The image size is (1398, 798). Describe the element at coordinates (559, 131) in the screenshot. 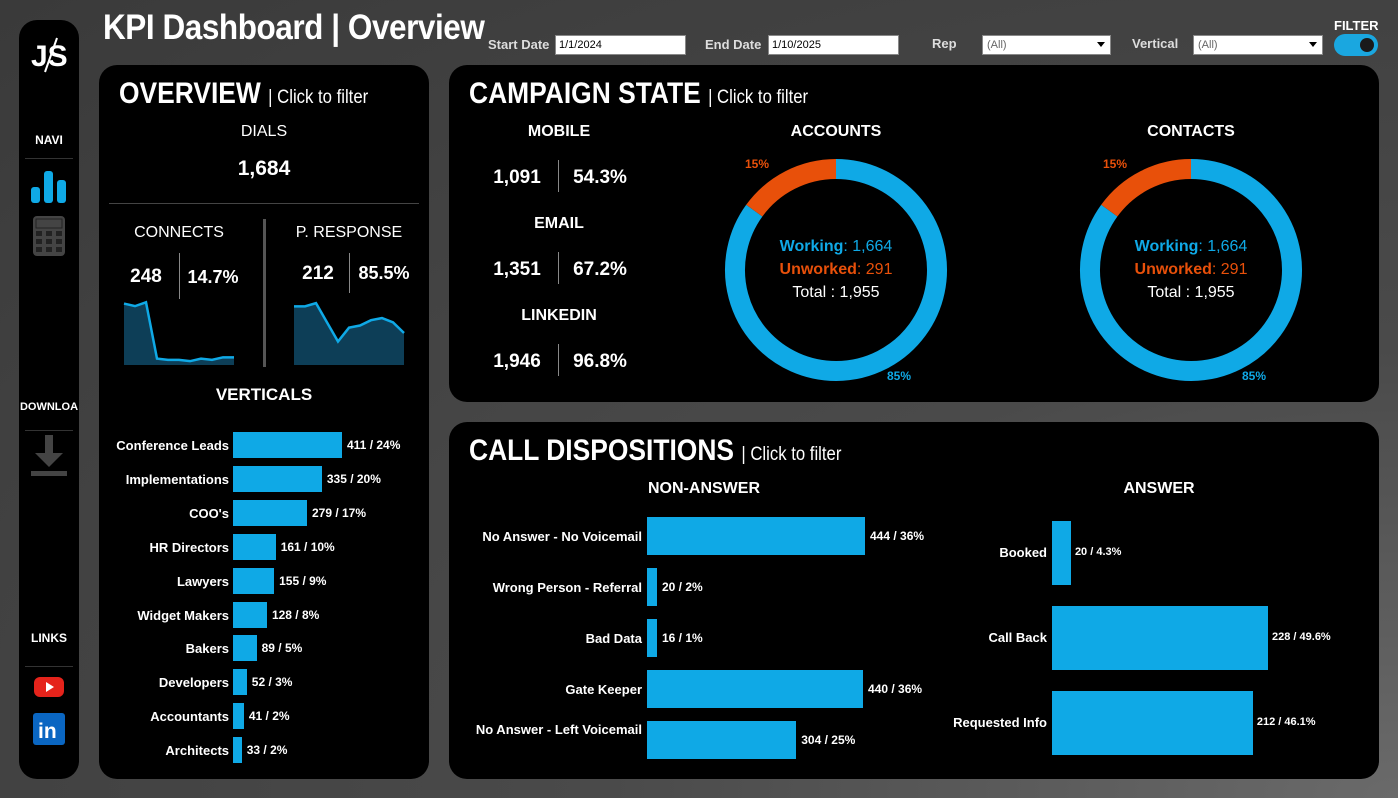

I see `mobile-label: MOBILE` at that location.